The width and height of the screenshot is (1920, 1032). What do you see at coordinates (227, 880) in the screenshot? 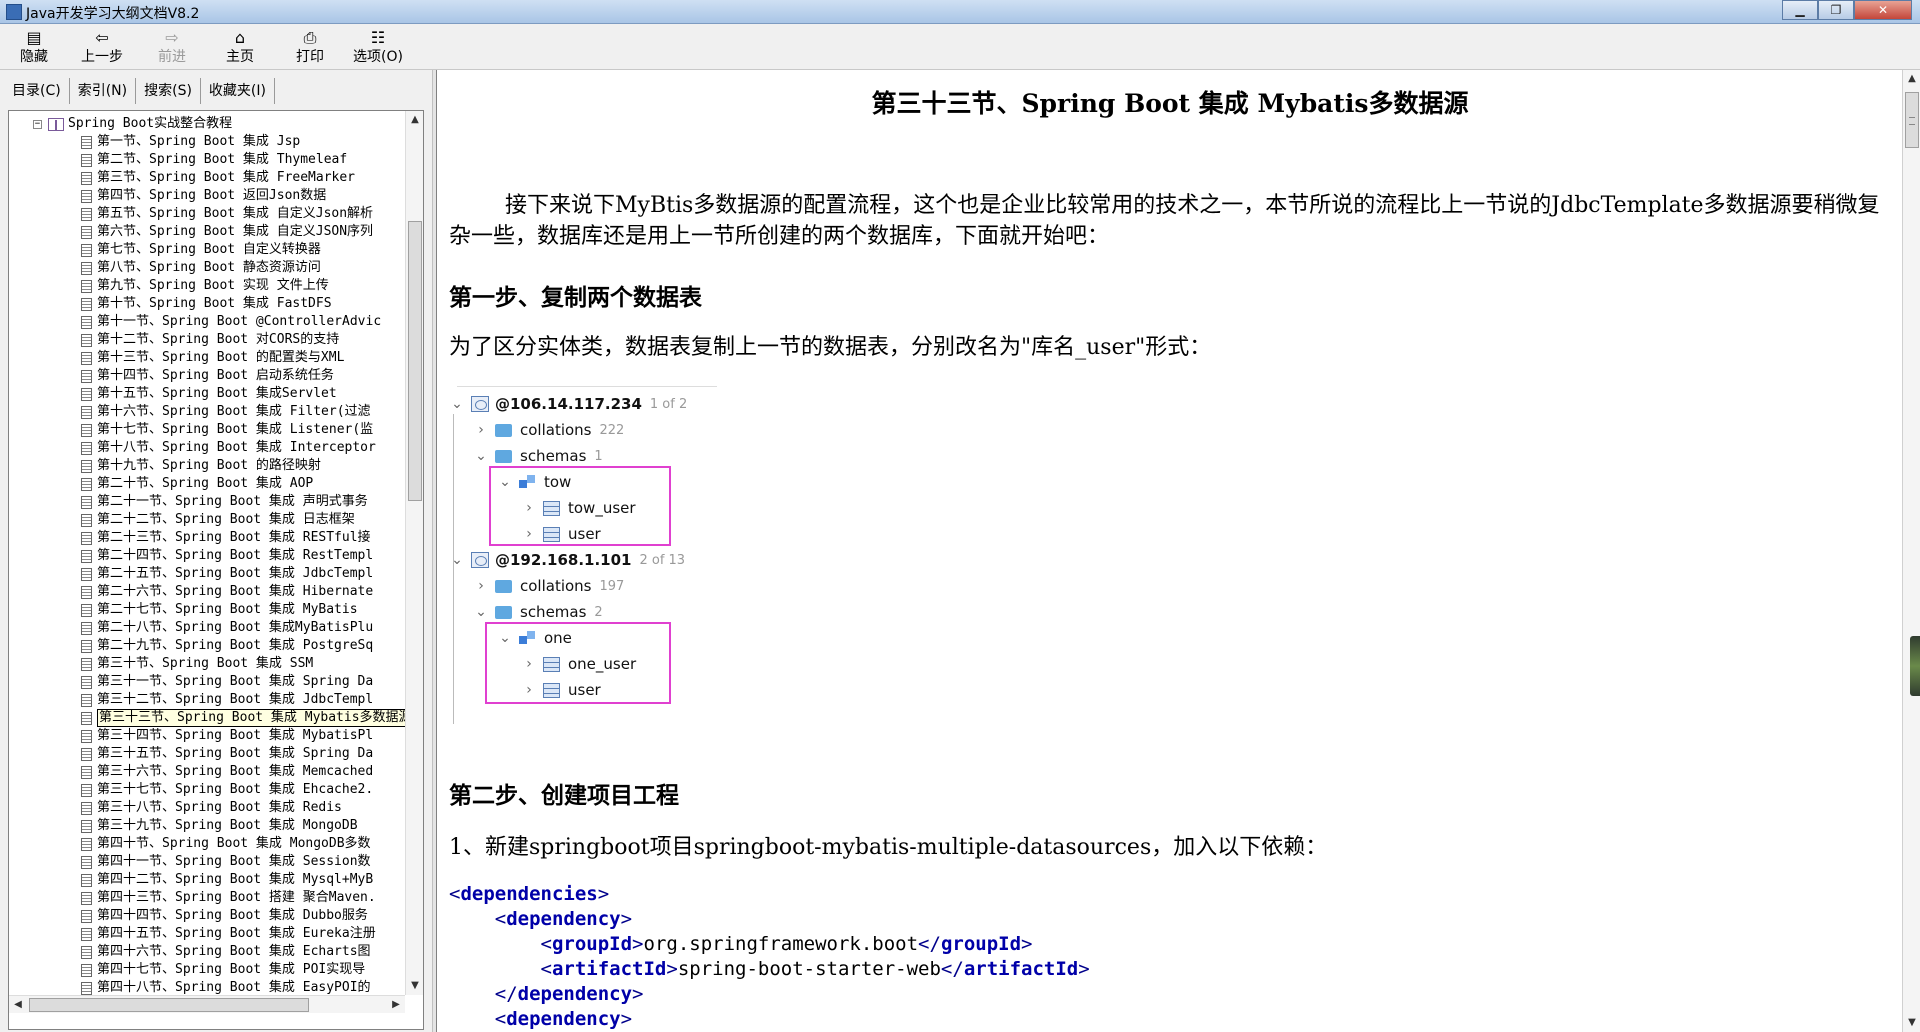
I see `tree-item: 第四十二节、Spring Boot 集成 Mysql+MyB` at bounding box center [227, 880].